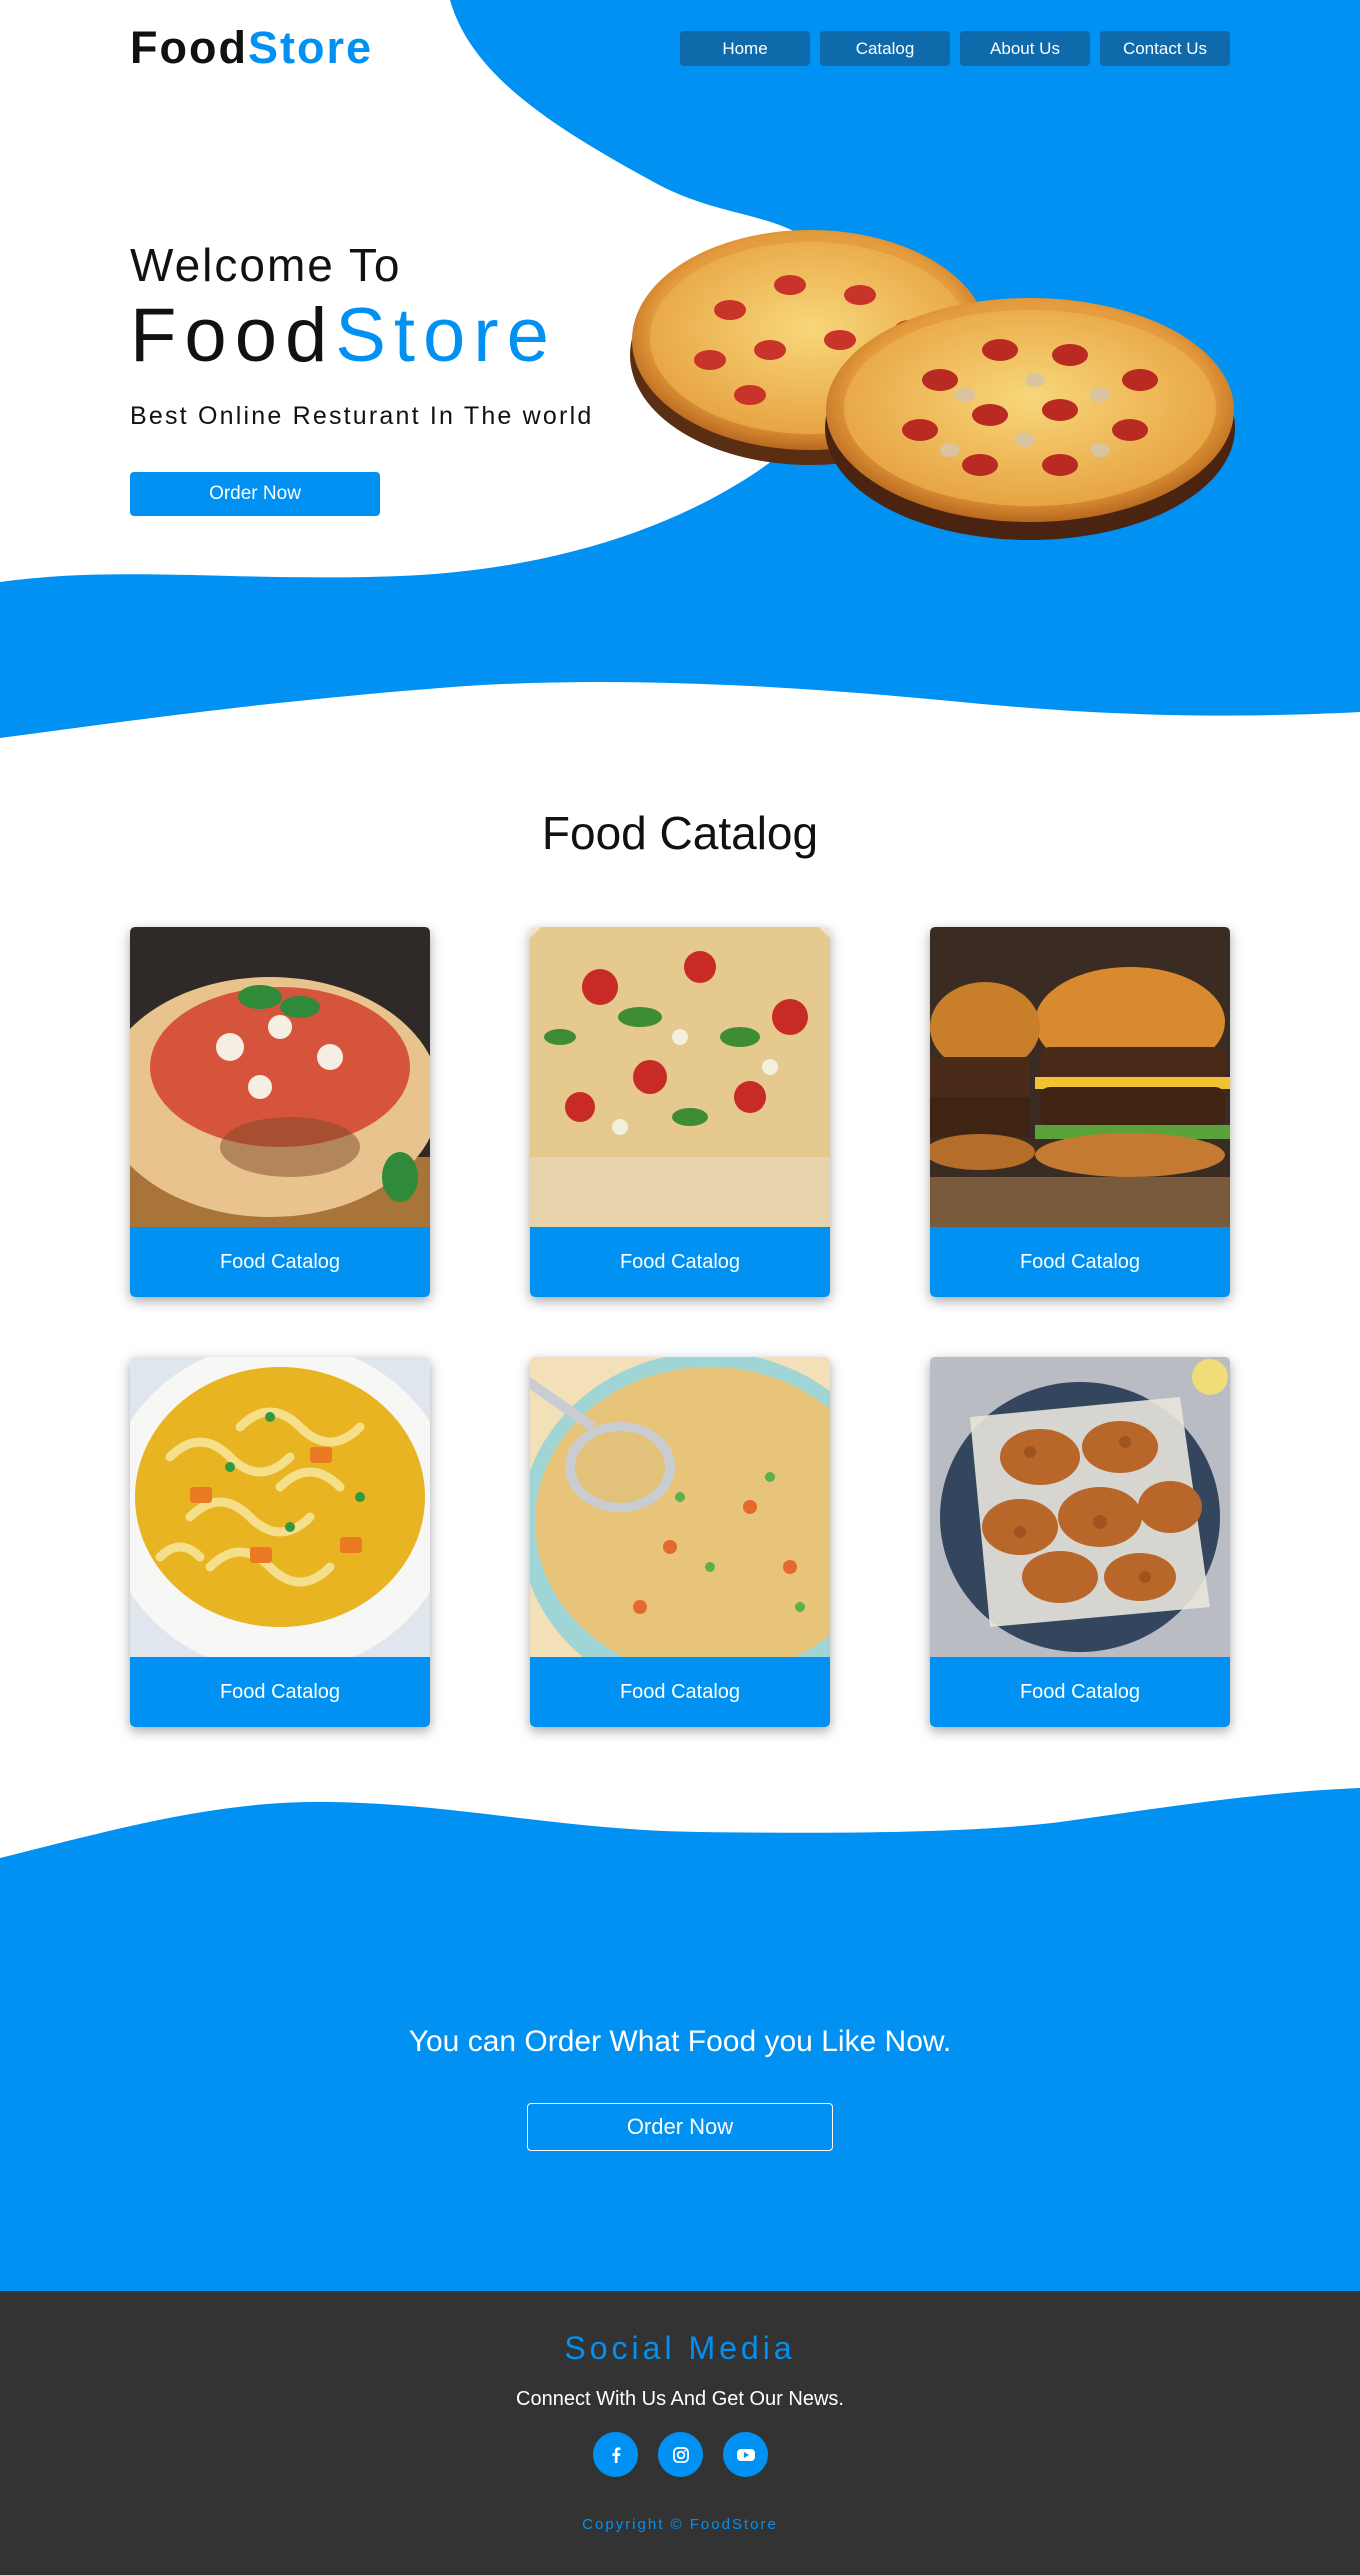 The height and width of the screenshot is (2575, 1360). Describe the element at coordinates (745, 2454) in the screenshot. I see `youtube-icon` at that location.